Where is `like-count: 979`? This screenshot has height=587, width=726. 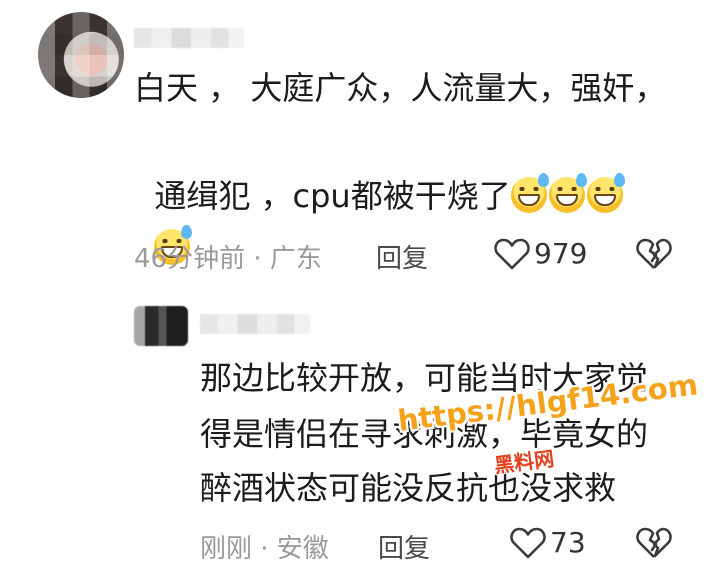
like-count: 979 is located at coordinates (561, 253).